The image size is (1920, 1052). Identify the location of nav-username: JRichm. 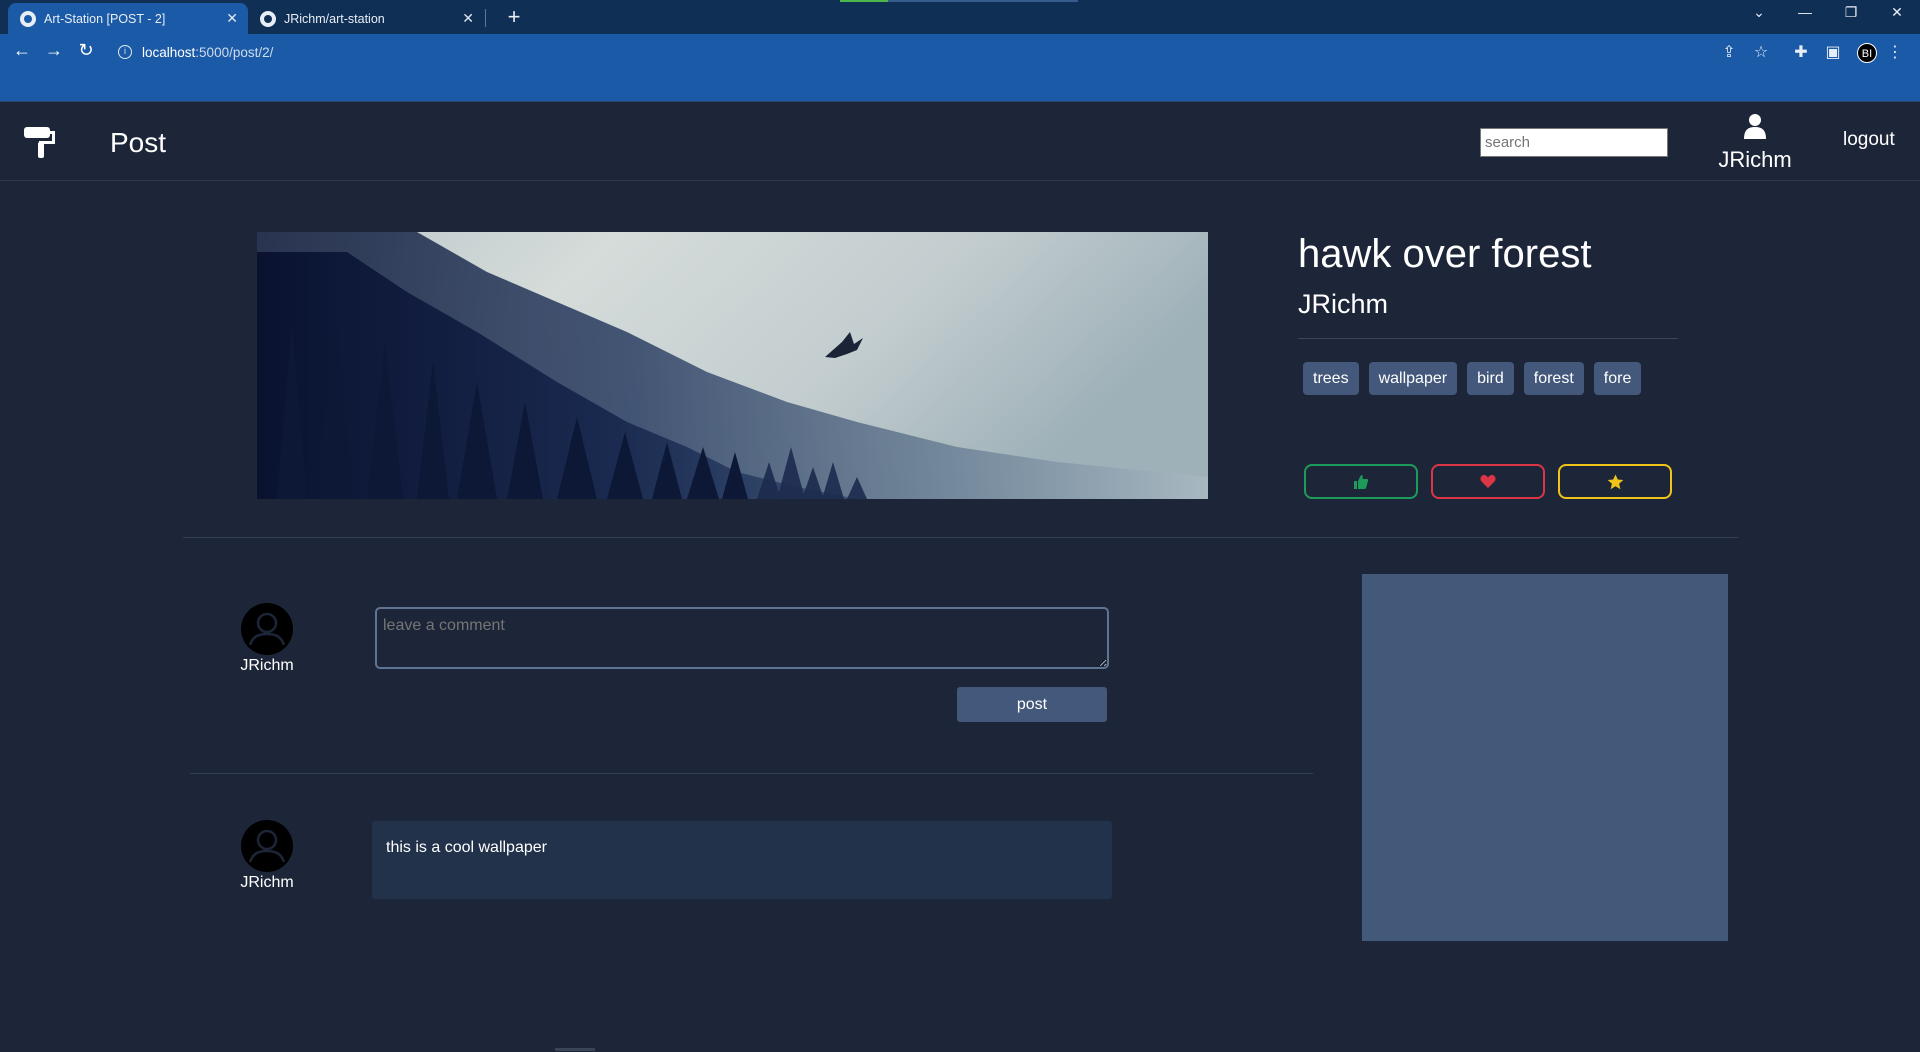
(1755, 160).